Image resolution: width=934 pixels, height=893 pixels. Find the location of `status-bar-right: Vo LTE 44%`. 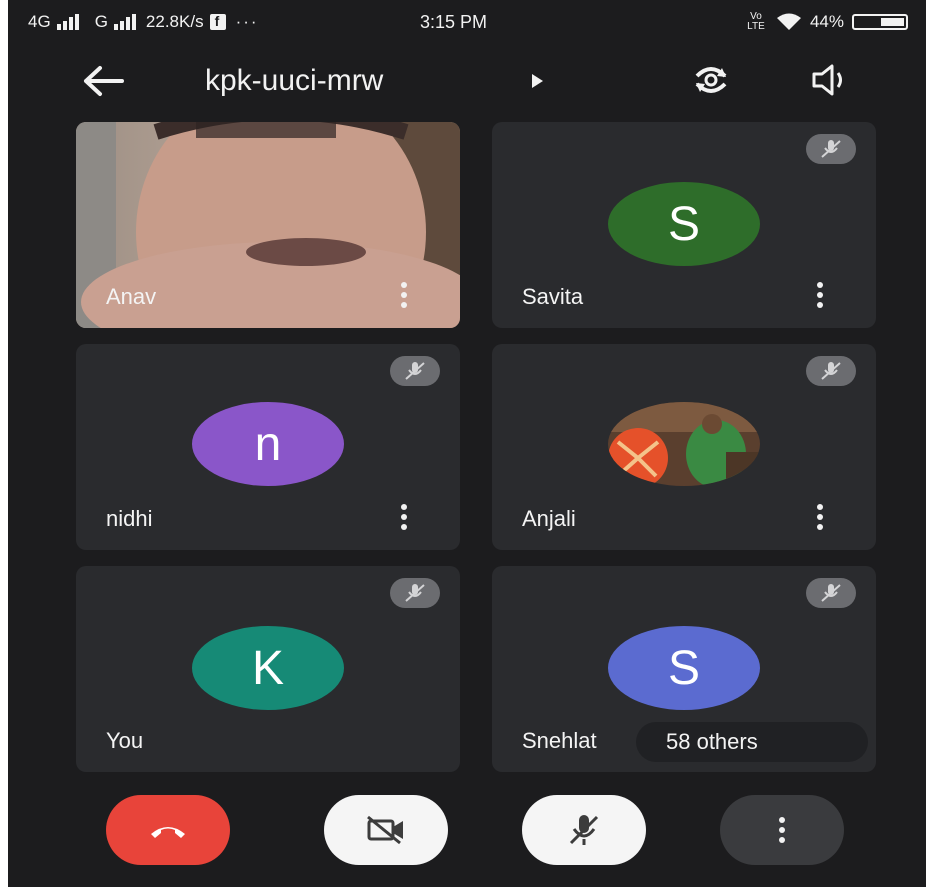

status-bar-right: Vo LTE 44% is located at coordinates (826, 22).